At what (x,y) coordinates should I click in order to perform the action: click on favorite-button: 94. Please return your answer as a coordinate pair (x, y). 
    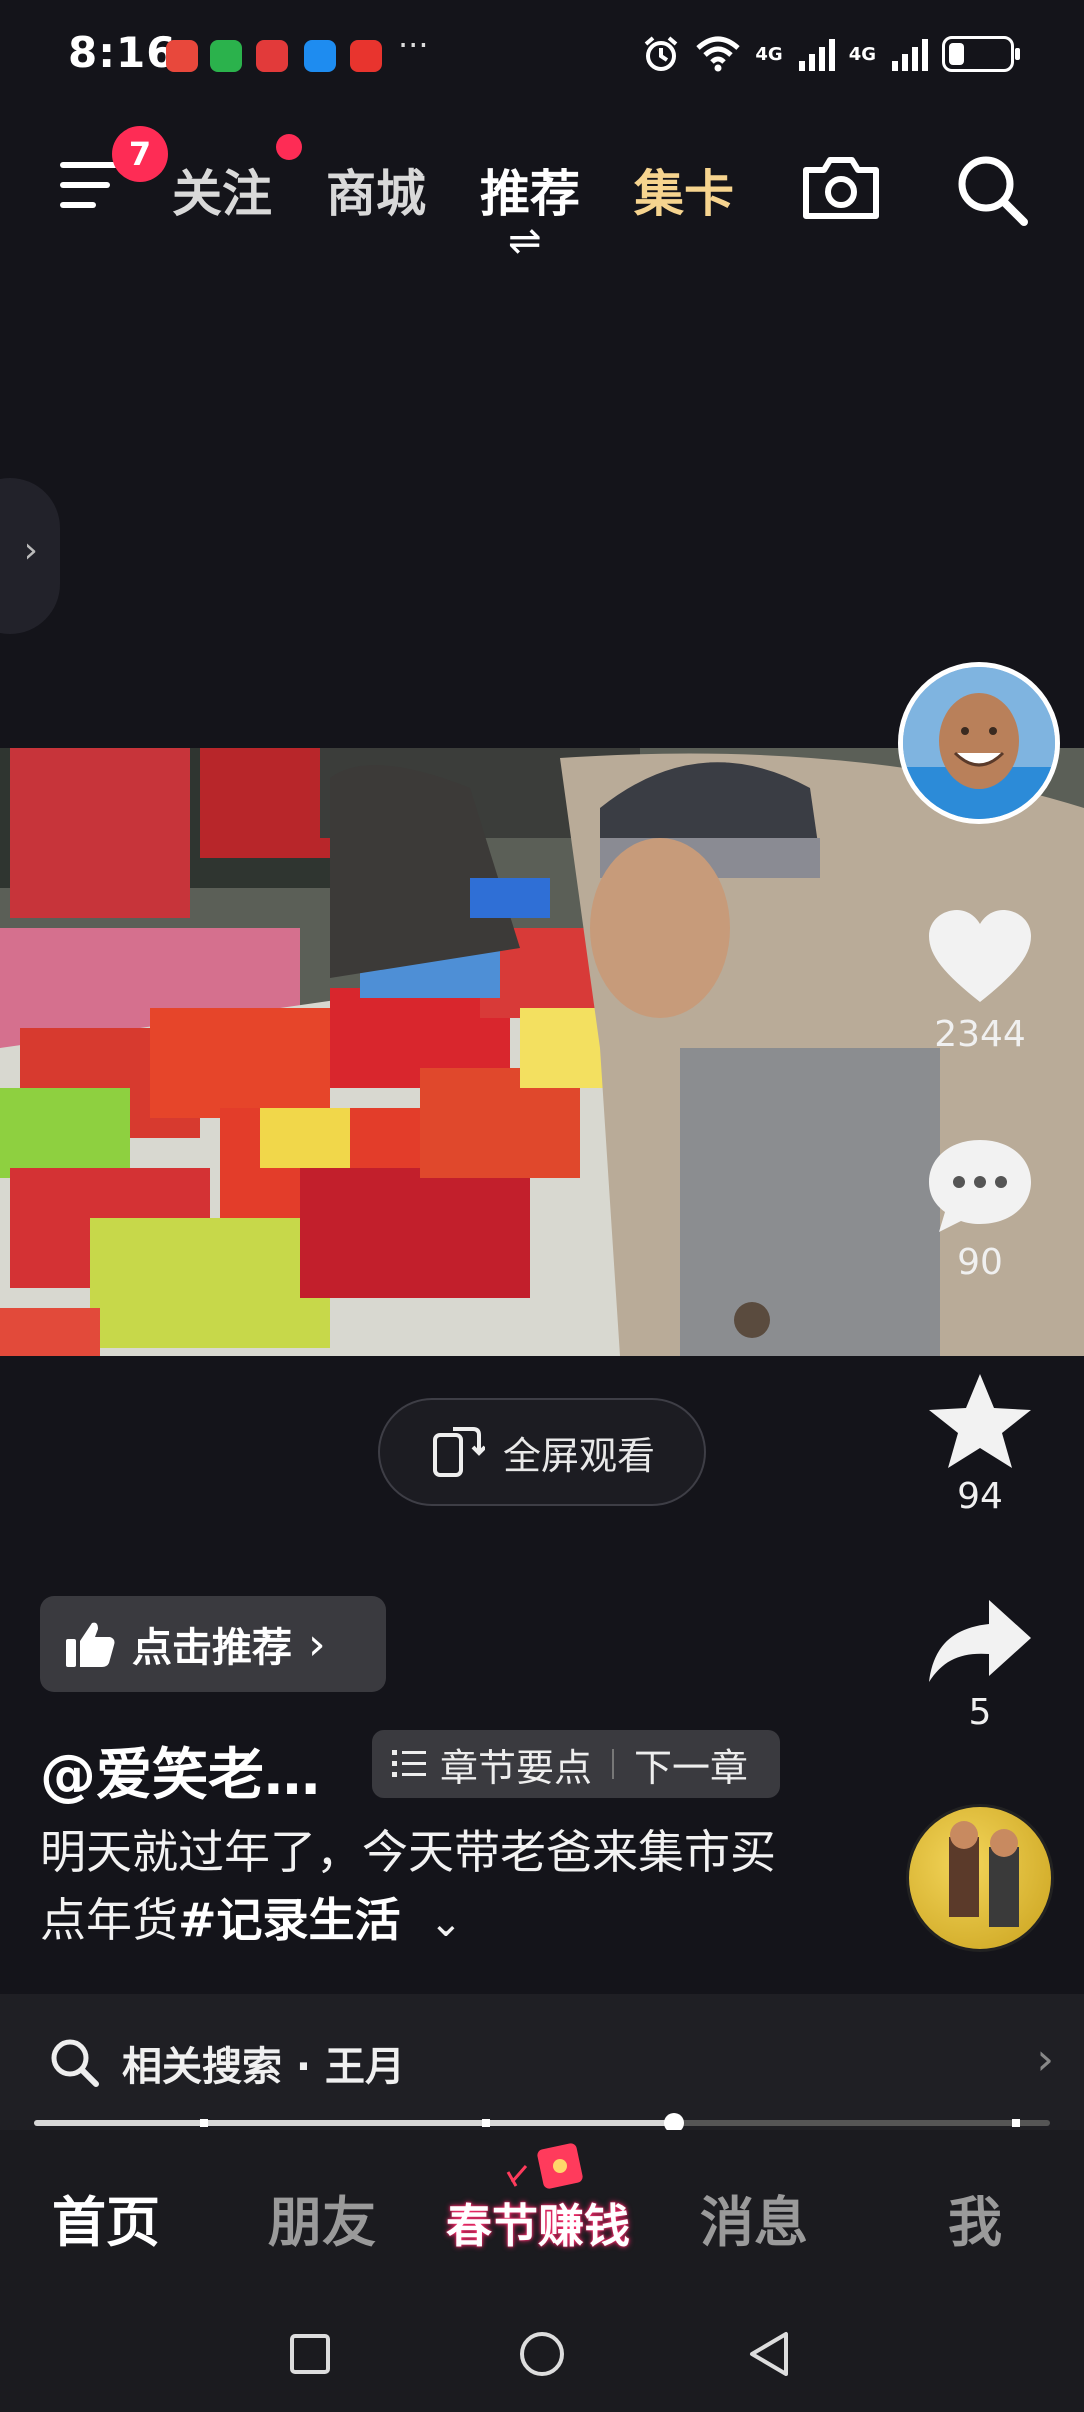
    Looking at the image, I should click on (980, 1443).